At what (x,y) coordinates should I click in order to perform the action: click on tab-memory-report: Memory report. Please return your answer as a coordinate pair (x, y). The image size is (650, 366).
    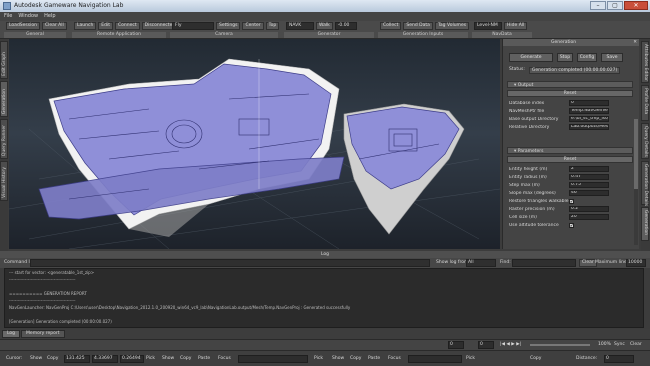
    Looking at the image, I should click on (43, 334).